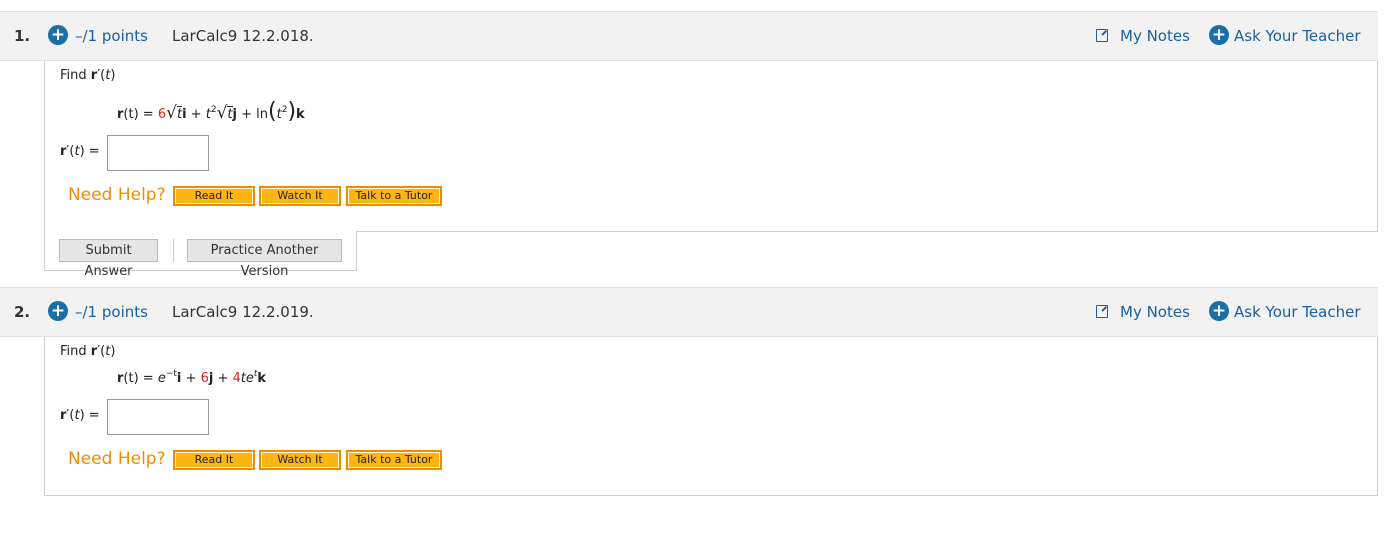 The height and width of the screenshot is (538, 1385). What do you see at coordinates (108, 259) in the screenshot?
I see `submit-answer-button: Submit Answer` at bounding box center [108, 259].